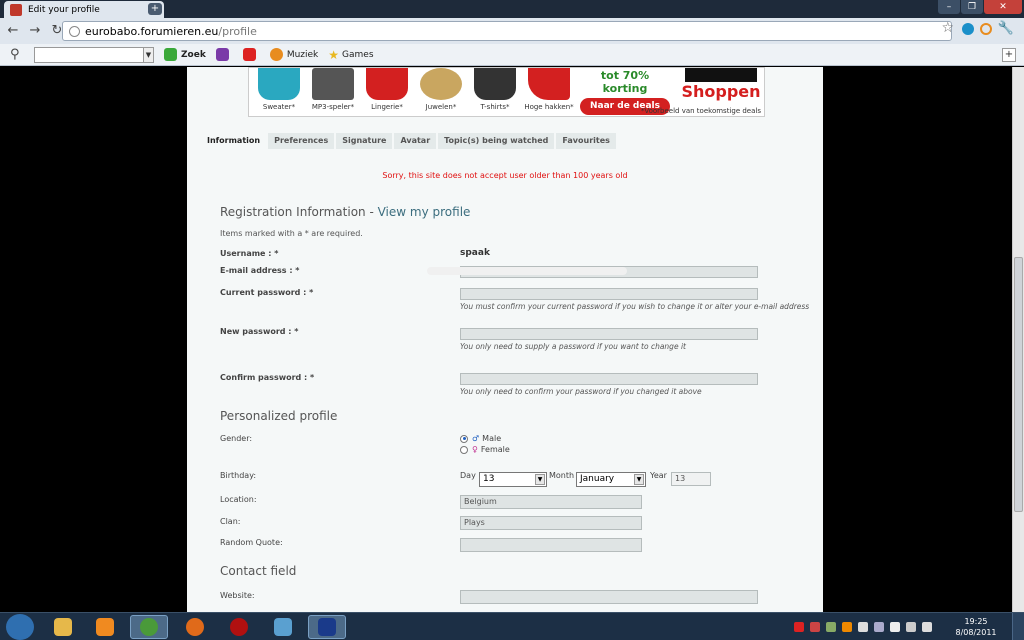  I want to click on music-icon, so click(276, 54).